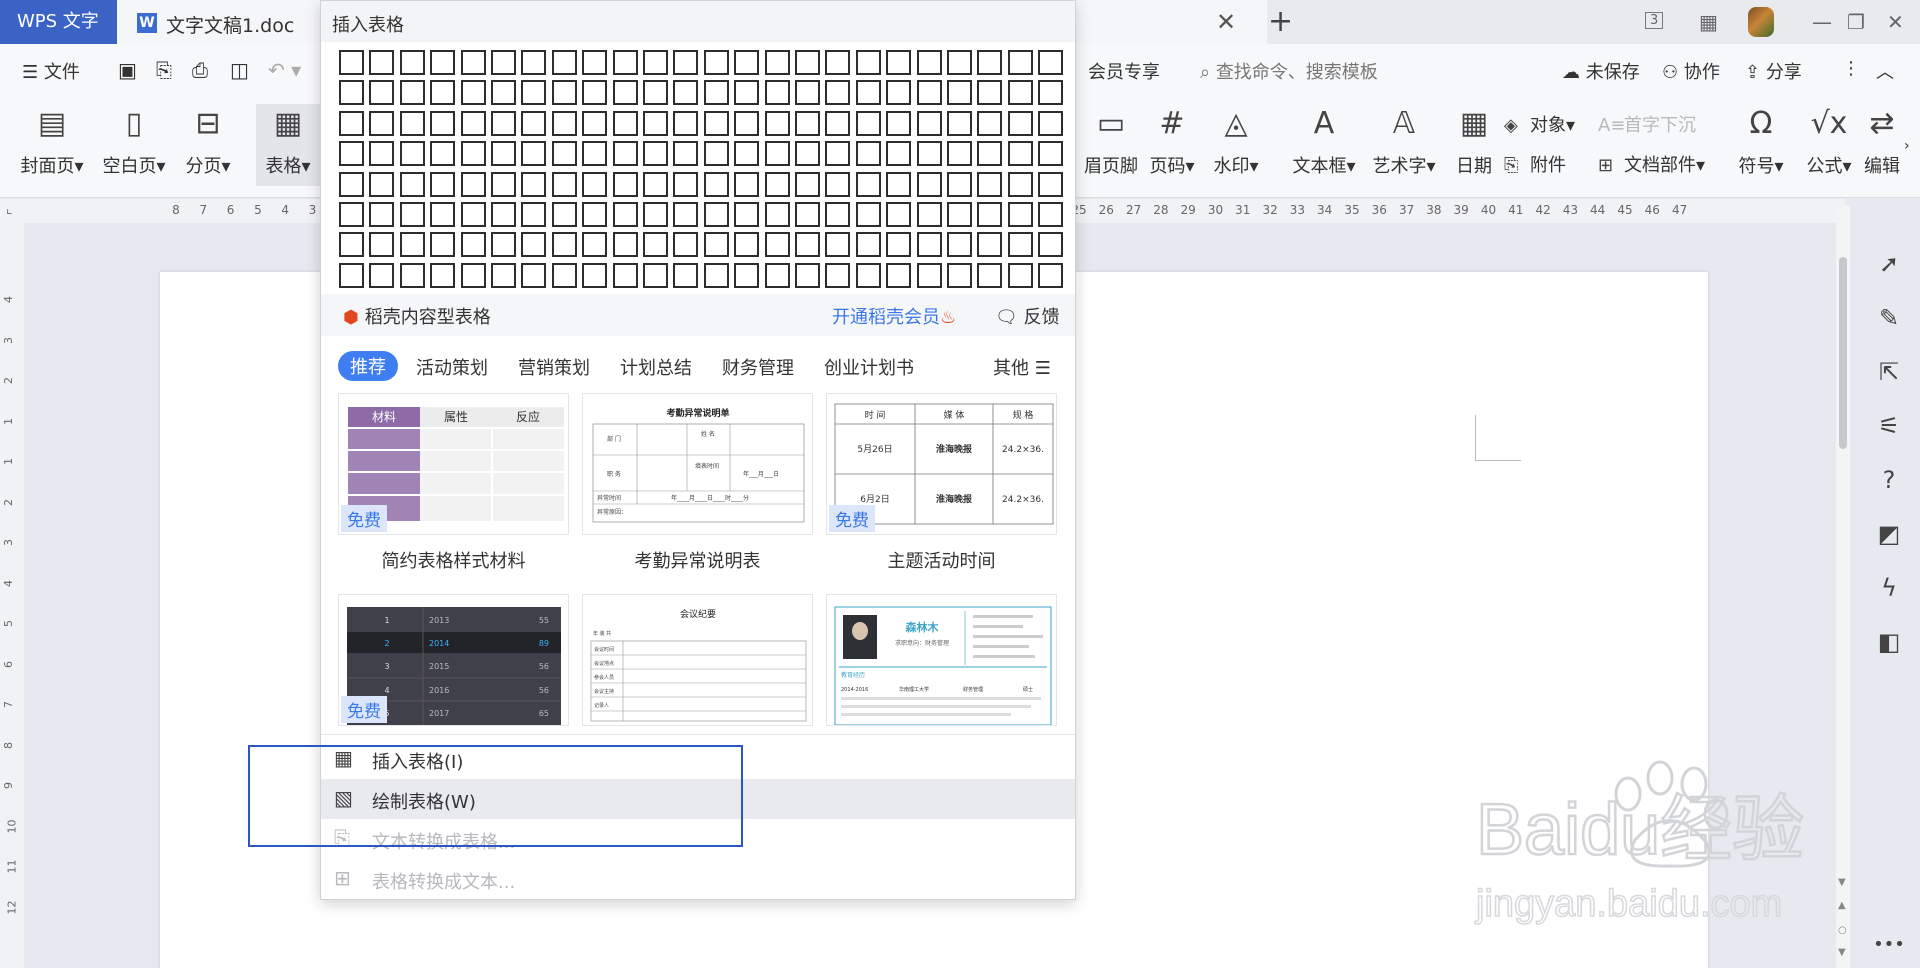  I want to click on export-icon: ⎘, so click(164, 70).